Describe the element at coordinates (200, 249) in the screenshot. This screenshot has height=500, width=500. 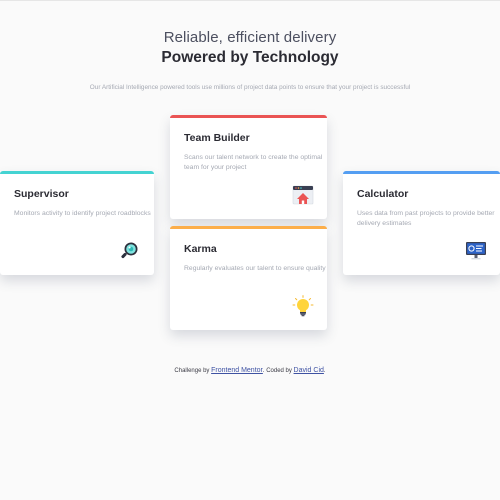
I see `card-title: Karma` at that location.